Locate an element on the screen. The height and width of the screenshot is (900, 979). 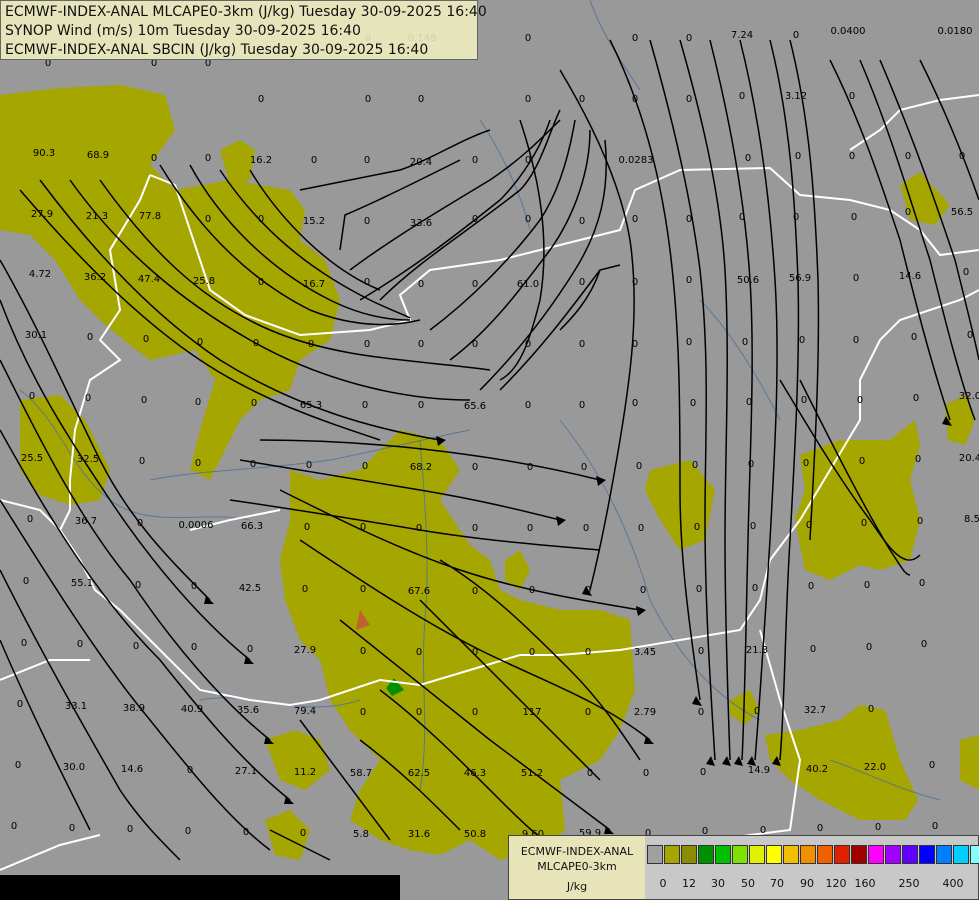
legend-label: ECMWF-INDEX-ANAL MLCAPE0-3km J/kg is located at coordinates (577, 867).